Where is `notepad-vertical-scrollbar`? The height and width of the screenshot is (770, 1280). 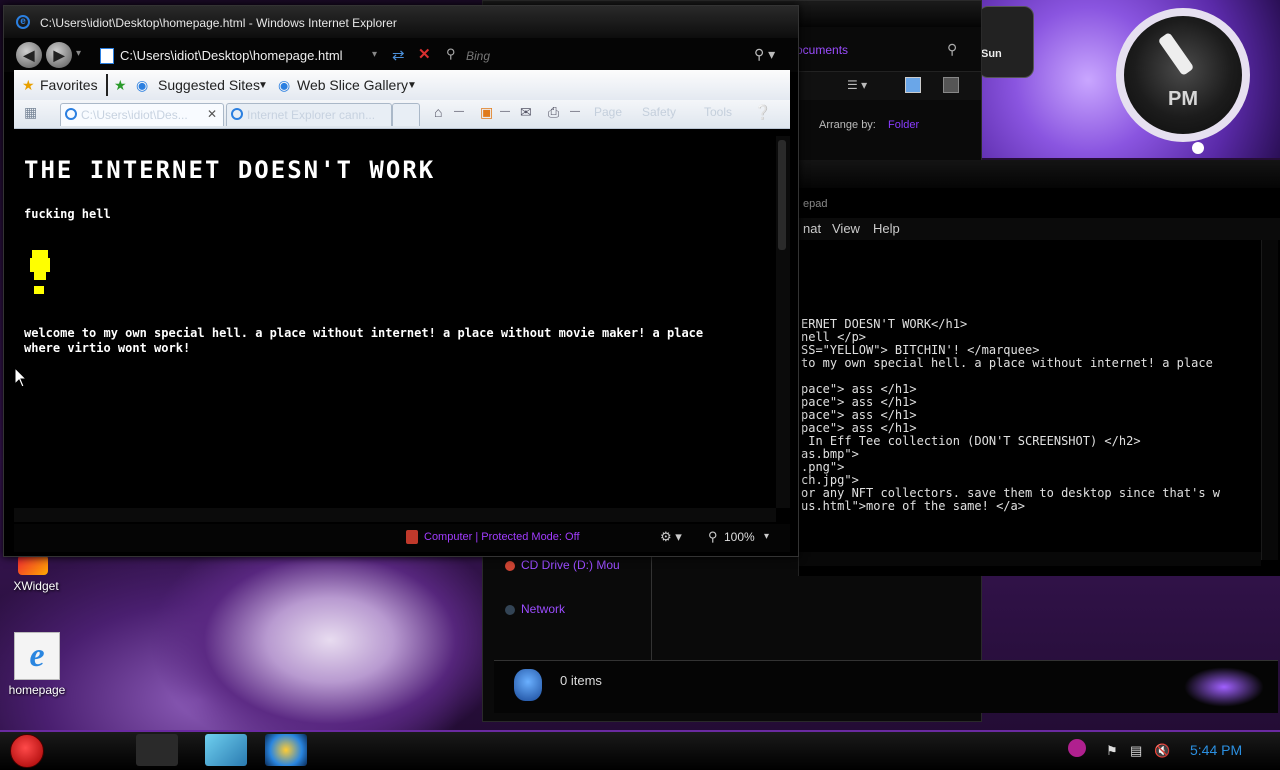 notepad-vertical-scrollbar is located at coordinates (1269, 400).